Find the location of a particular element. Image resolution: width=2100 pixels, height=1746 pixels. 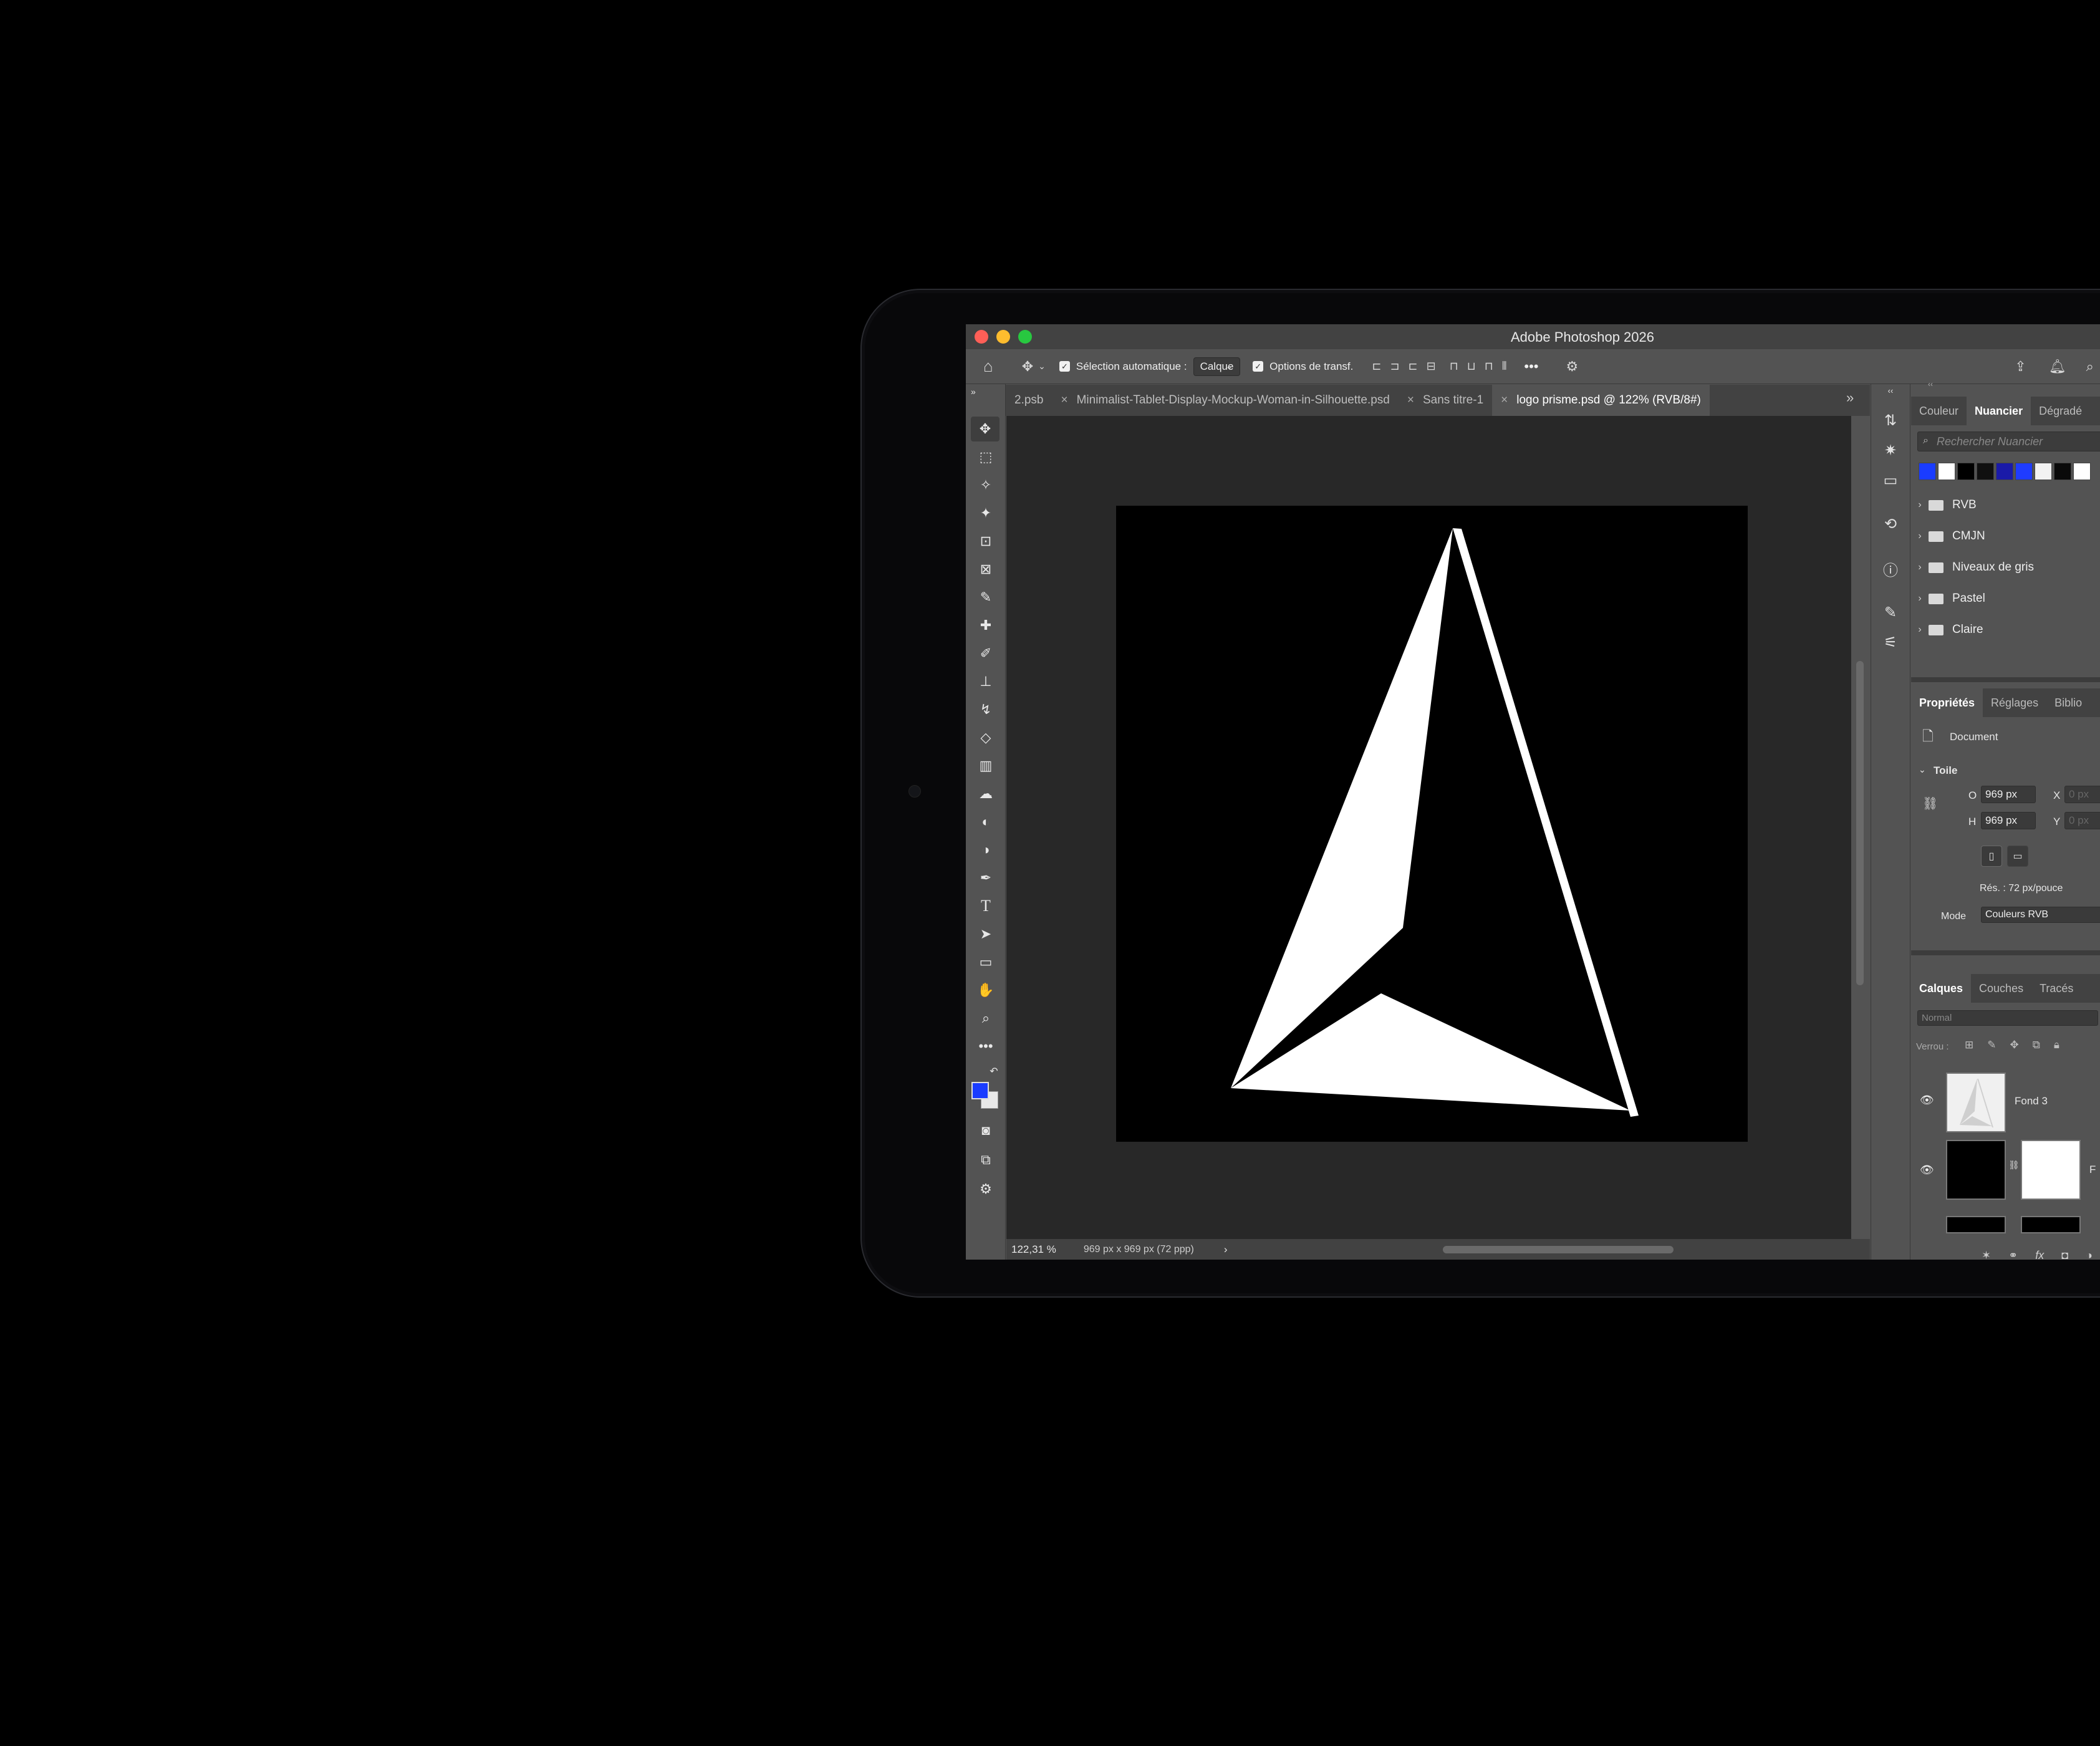

tab-document-3: × Sans titre-1 is located at coordinates (1445, 400).